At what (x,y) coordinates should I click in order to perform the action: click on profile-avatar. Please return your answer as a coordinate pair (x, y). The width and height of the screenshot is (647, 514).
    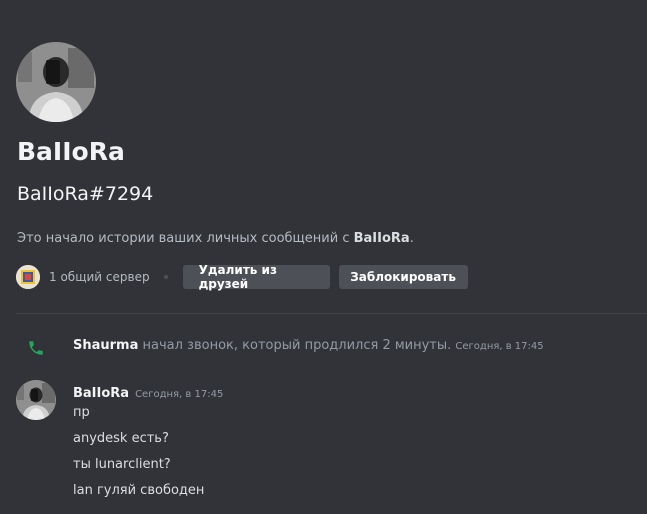
    Looking at the image, I should click on (56, 82).